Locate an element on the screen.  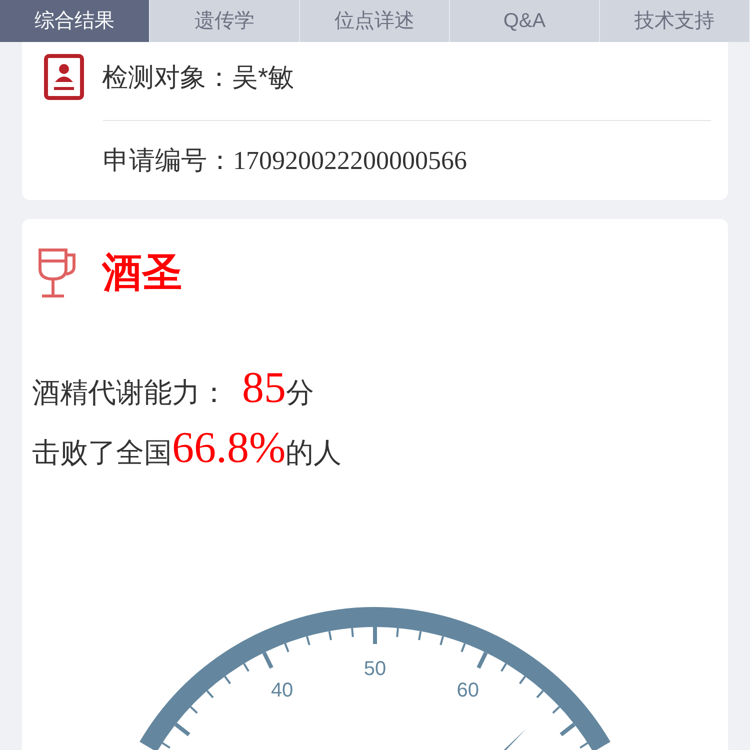
score-label: 酒精代谢能力： is located at coordinates (130, 393).